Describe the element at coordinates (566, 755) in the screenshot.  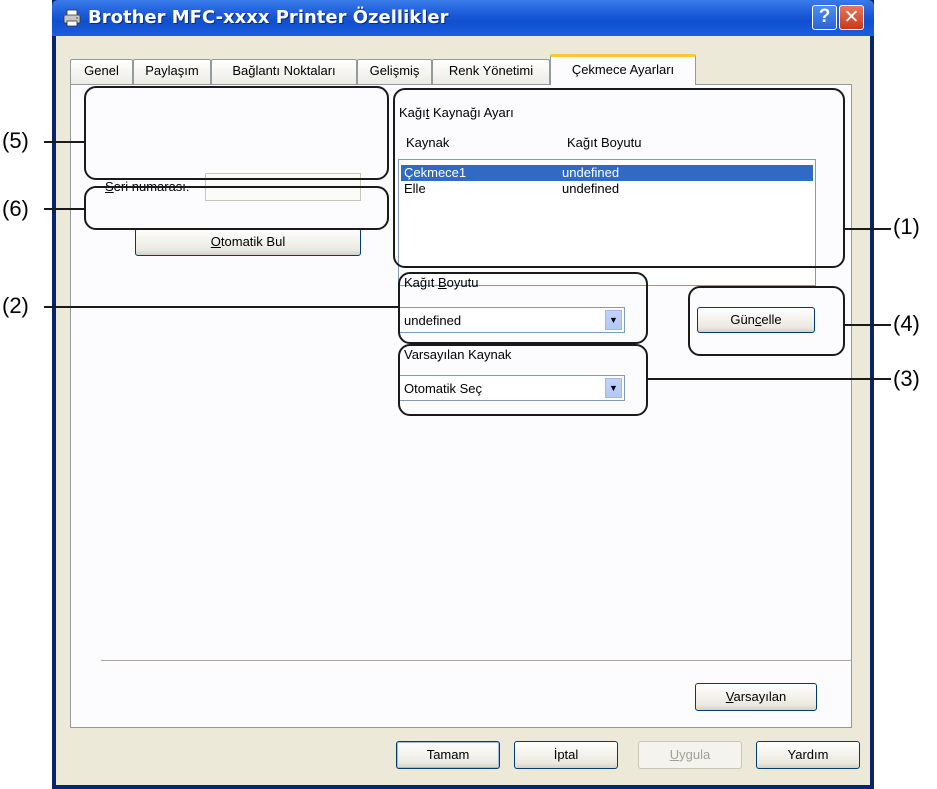
I see `cancel-button: İptal` at that location.